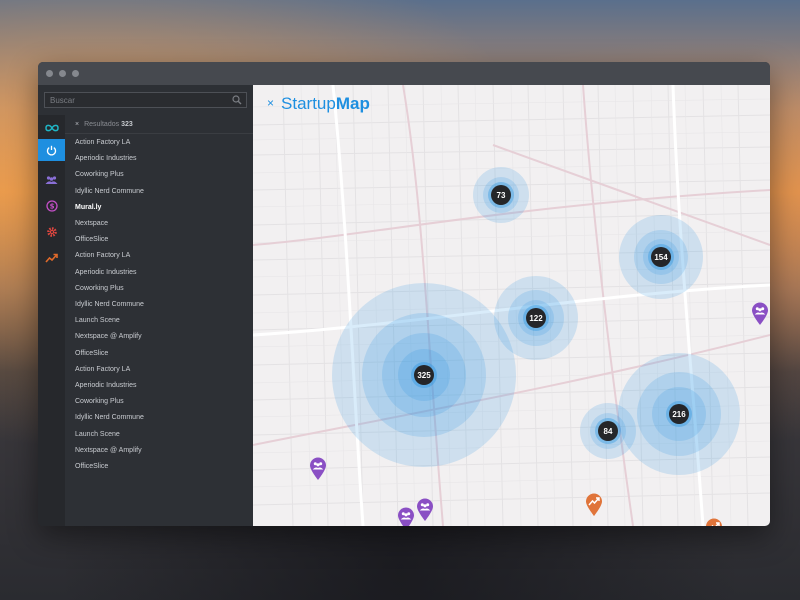 The width and height of the screenshot is (800, 600). I want to click on people-icon, so click(51, 180).